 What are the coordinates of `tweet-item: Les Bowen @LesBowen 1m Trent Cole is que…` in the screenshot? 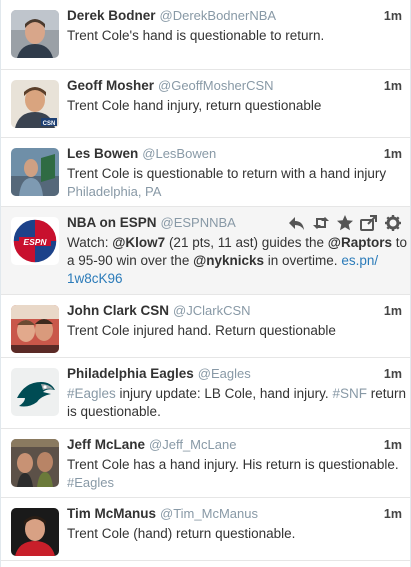 It's located at (205, 172).